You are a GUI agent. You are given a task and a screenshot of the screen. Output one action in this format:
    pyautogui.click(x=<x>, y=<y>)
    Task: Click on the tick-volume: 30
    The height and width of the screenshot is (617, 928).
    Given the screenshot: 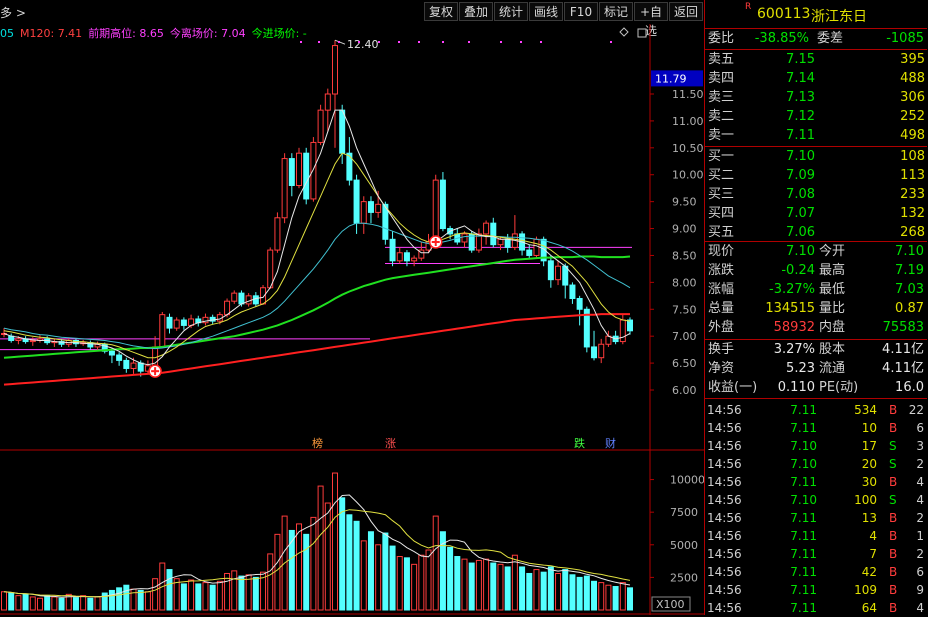 What is the action you would take?
    pyautogui.click(x=869, y=482)
    